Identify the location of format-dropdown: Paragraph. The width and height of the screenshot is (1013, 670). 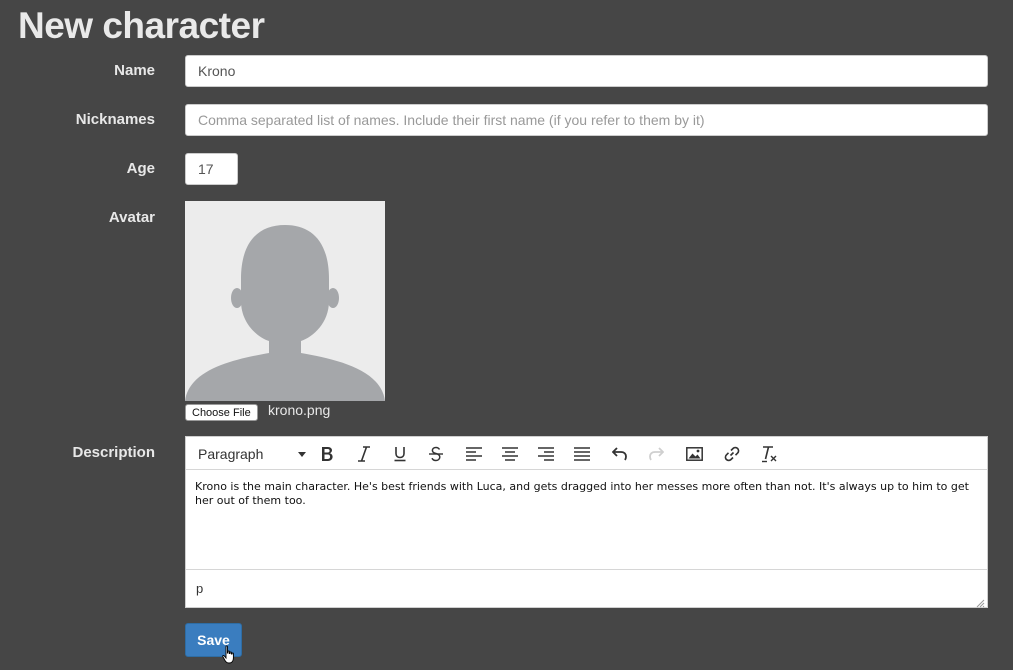
(252, 454).